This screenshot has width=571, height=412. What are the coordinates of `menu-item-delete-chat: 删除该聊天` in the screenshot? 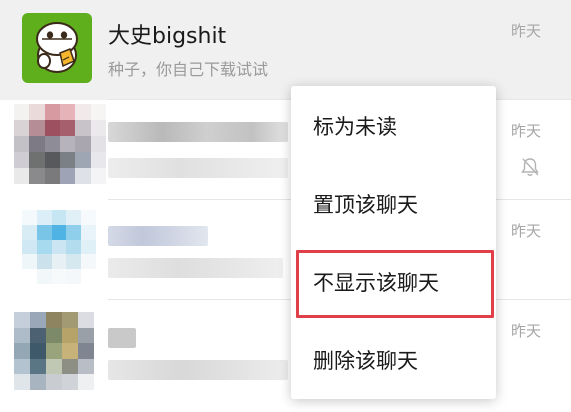 It's located at (393, 360).